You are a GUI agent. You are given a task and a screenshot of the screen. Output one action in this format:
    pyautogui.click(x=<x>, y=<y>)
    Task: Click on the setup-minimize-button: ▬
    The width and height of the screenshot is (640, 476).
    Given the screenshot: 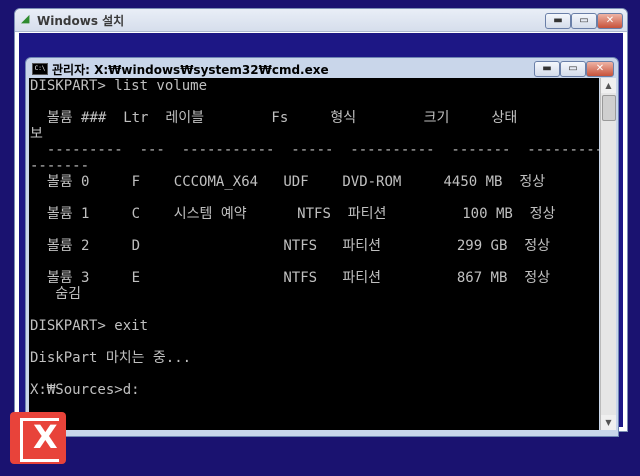 What is the action you would take?
    pyautogui.click(x=558, y=21)
    